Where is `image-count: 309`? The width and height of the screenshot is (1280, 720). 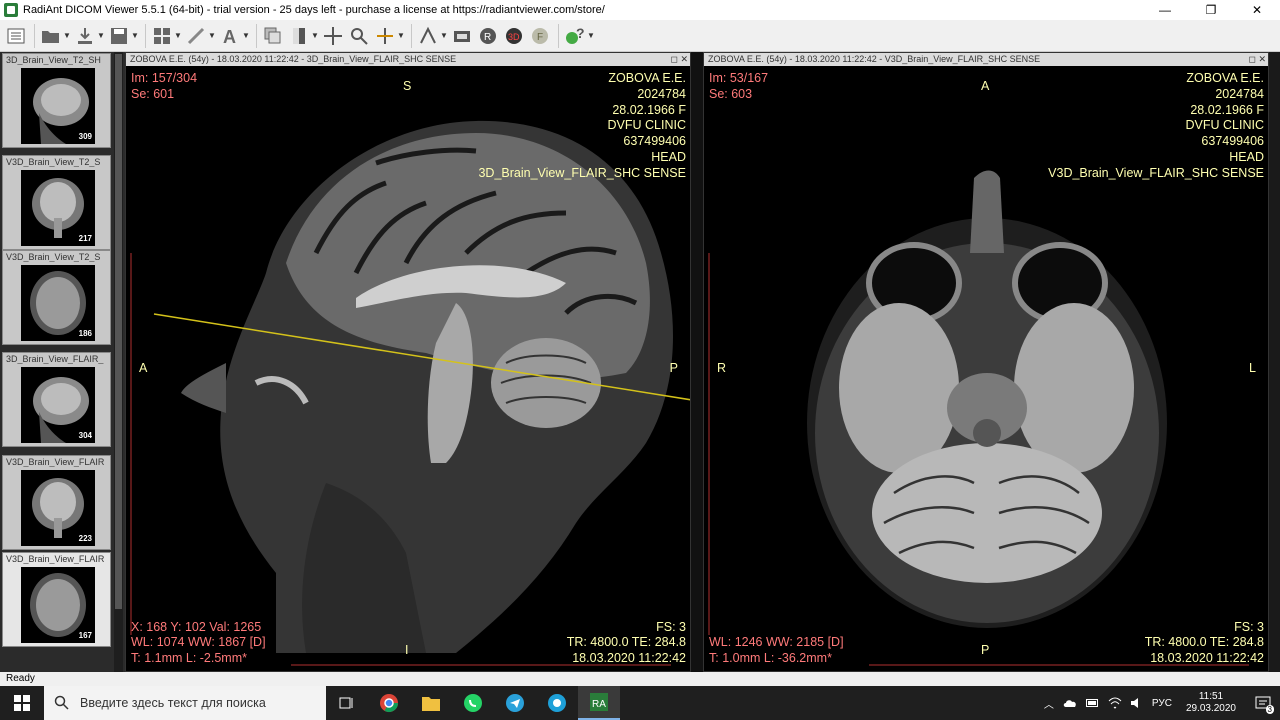 image-count: 309 is located at coordinates (85, 136).